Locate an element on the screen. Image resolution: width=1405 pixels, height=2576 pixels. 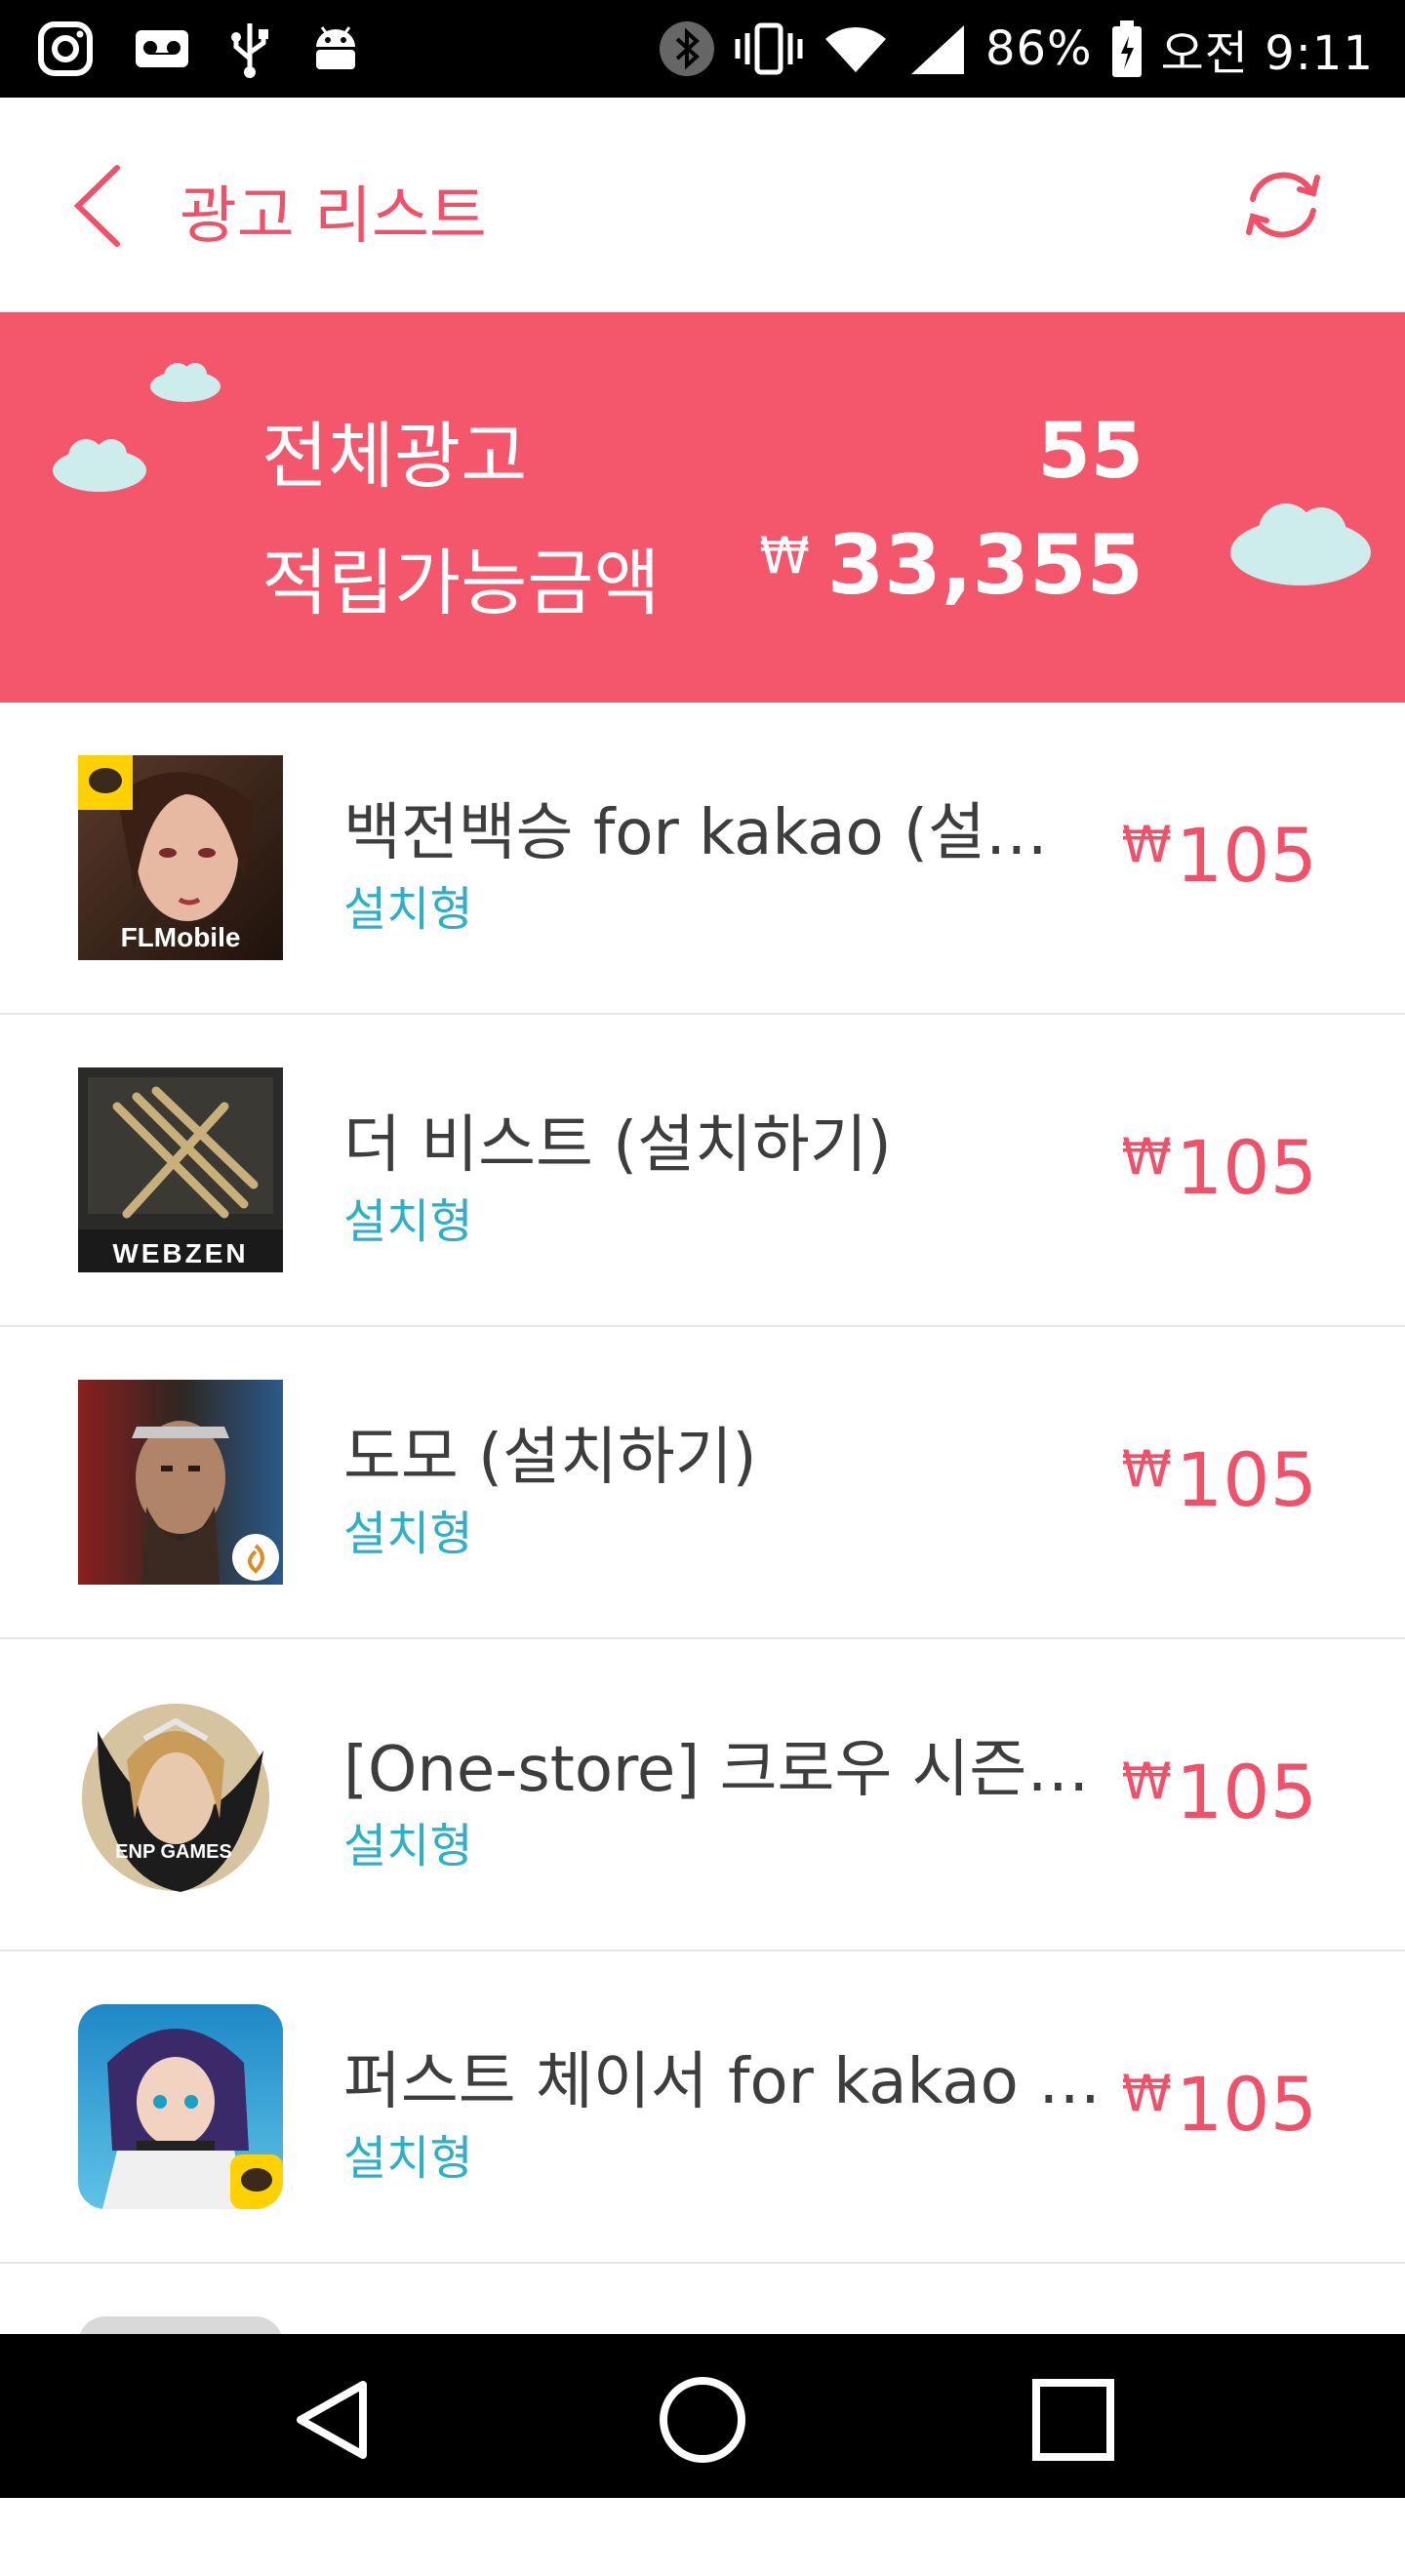
available-amount-label: 적립가능금액 is located at coordinates (461, 583).